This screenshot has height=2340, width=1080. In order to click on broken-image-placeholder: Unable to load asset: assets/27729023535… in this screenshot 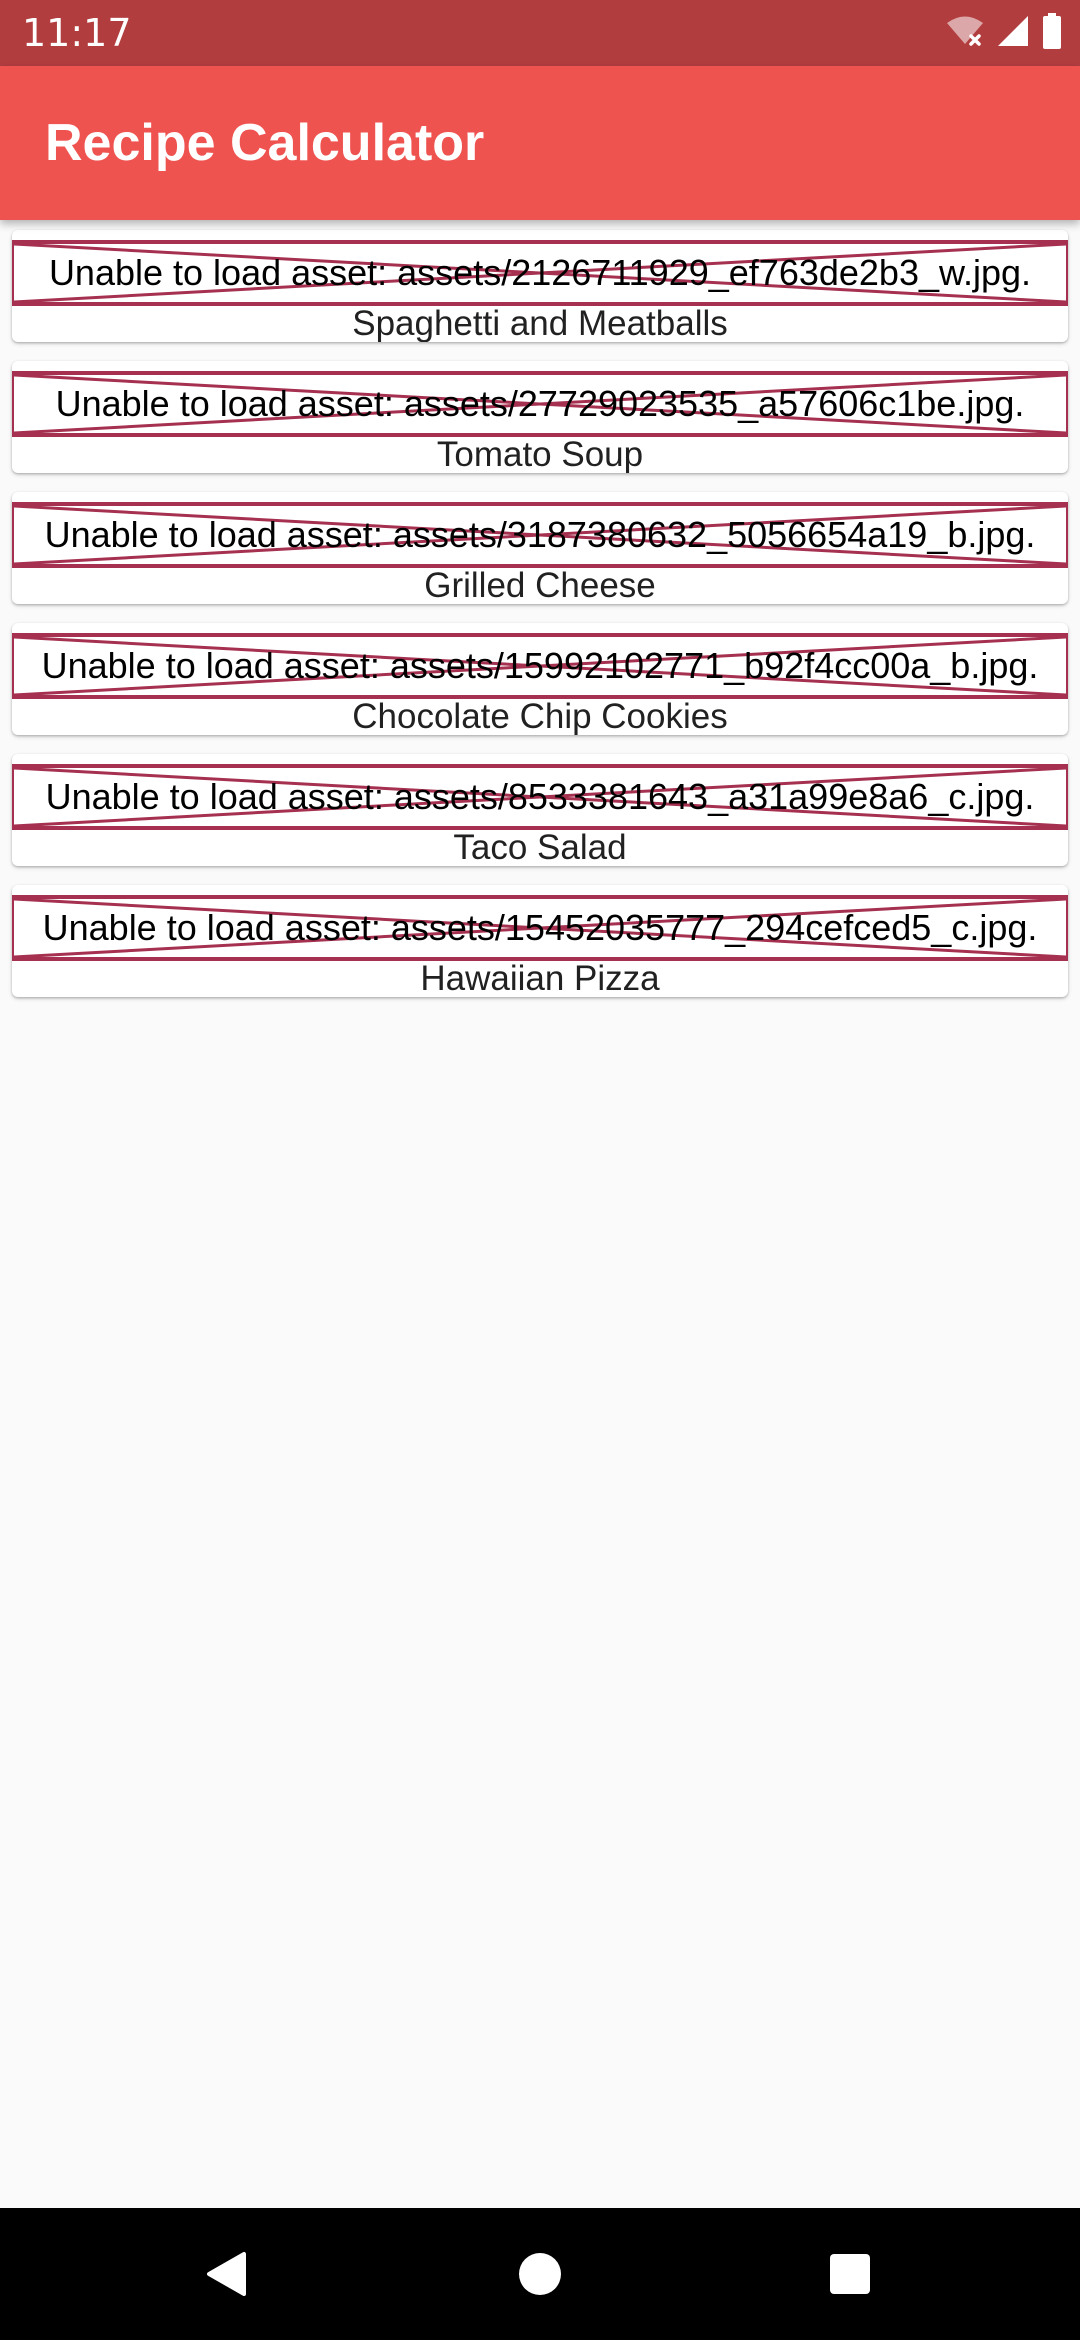, I will do `click(540, 404)`.